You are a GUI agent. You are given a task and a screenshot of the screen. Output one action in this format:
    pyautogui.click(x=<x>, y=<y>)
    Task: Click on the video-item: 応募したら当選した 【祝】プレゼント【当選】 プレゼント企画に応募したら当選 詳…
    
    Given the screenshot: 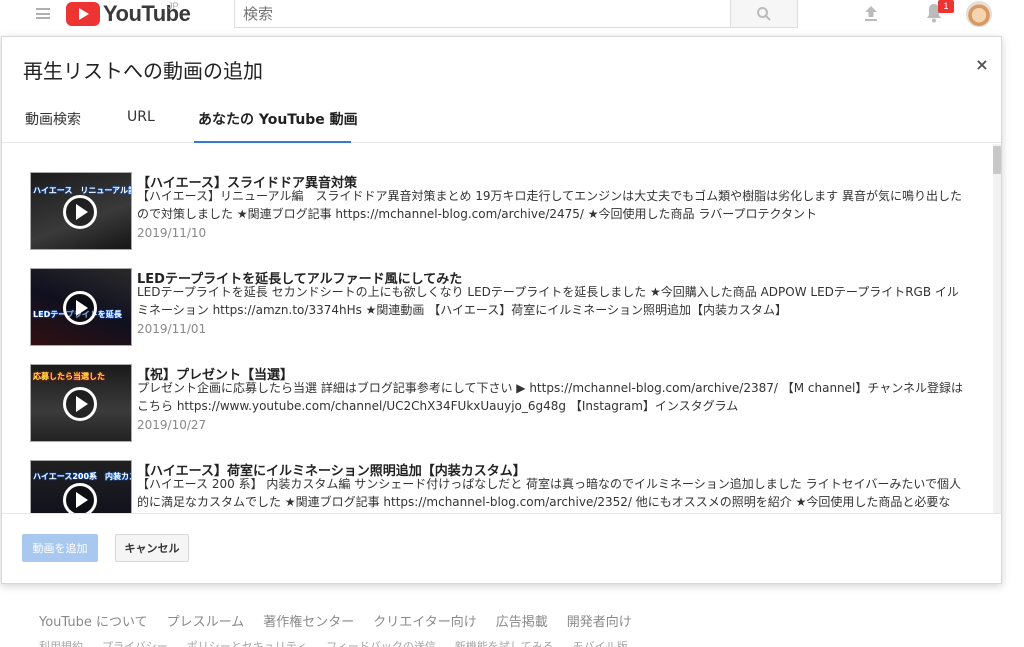 What is the action you would take?
    pyautogui.click(x=494, y=412)
    